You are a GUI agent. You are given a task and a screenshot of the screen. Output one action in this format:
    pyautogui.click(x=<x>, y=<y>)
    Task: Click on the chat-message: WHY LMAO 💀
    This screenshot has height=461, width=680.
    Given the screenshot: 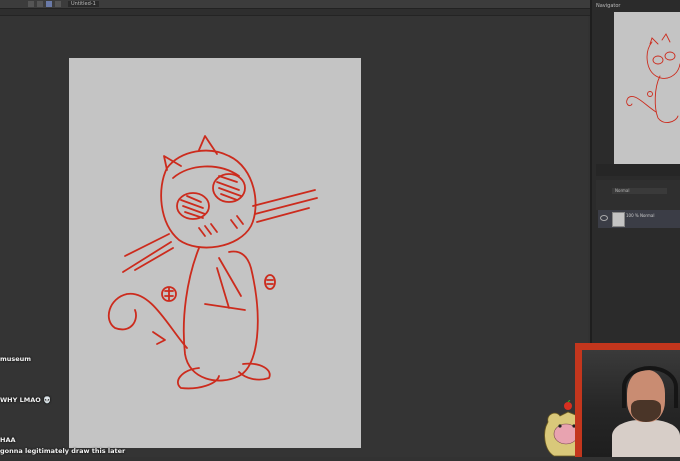 What is the action you would take?
    pyautogui.click(x=26, y=400)
    